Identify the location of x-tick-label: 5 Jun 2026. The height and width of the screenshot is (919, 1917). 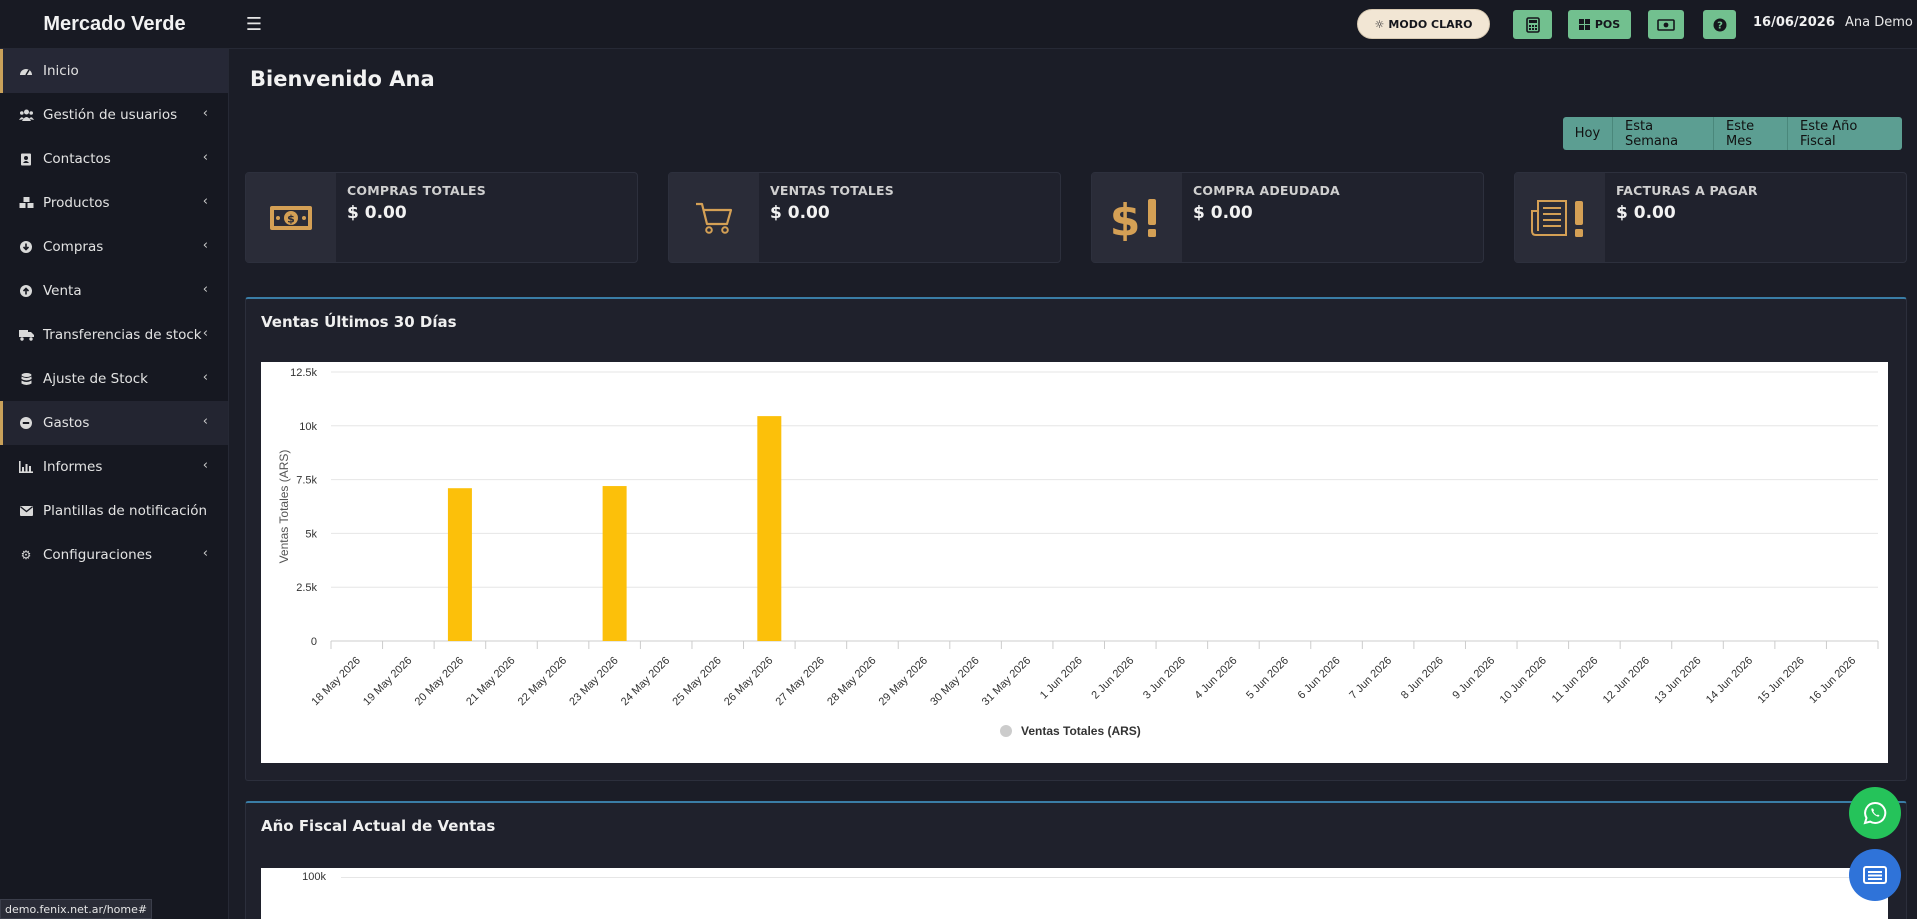
(1267, 678).